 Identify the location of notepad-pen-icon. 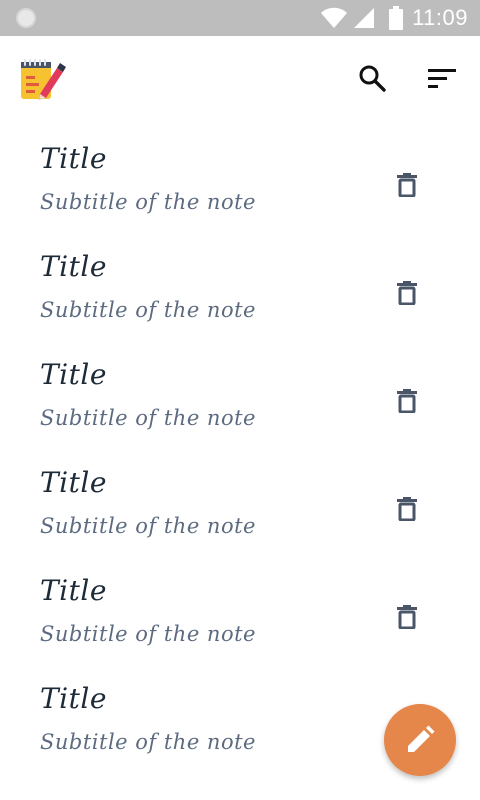
(43, 79).